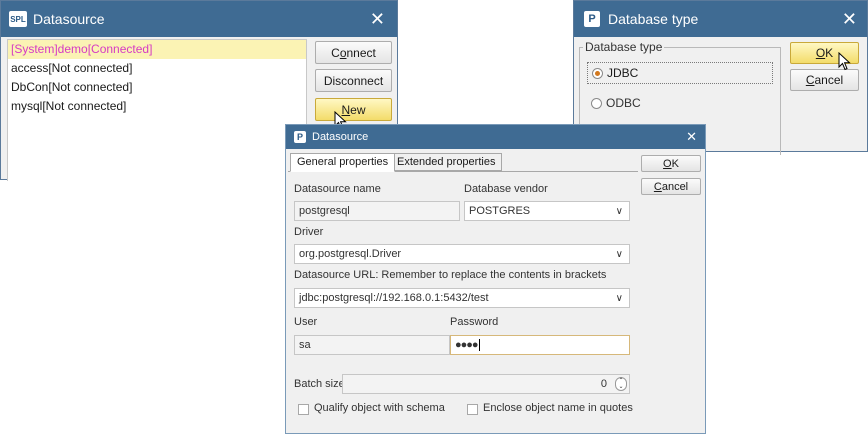 Image resolution: width=868 pixels, height=442 pixels. I want to click on new-button: New, so click(353, 109).